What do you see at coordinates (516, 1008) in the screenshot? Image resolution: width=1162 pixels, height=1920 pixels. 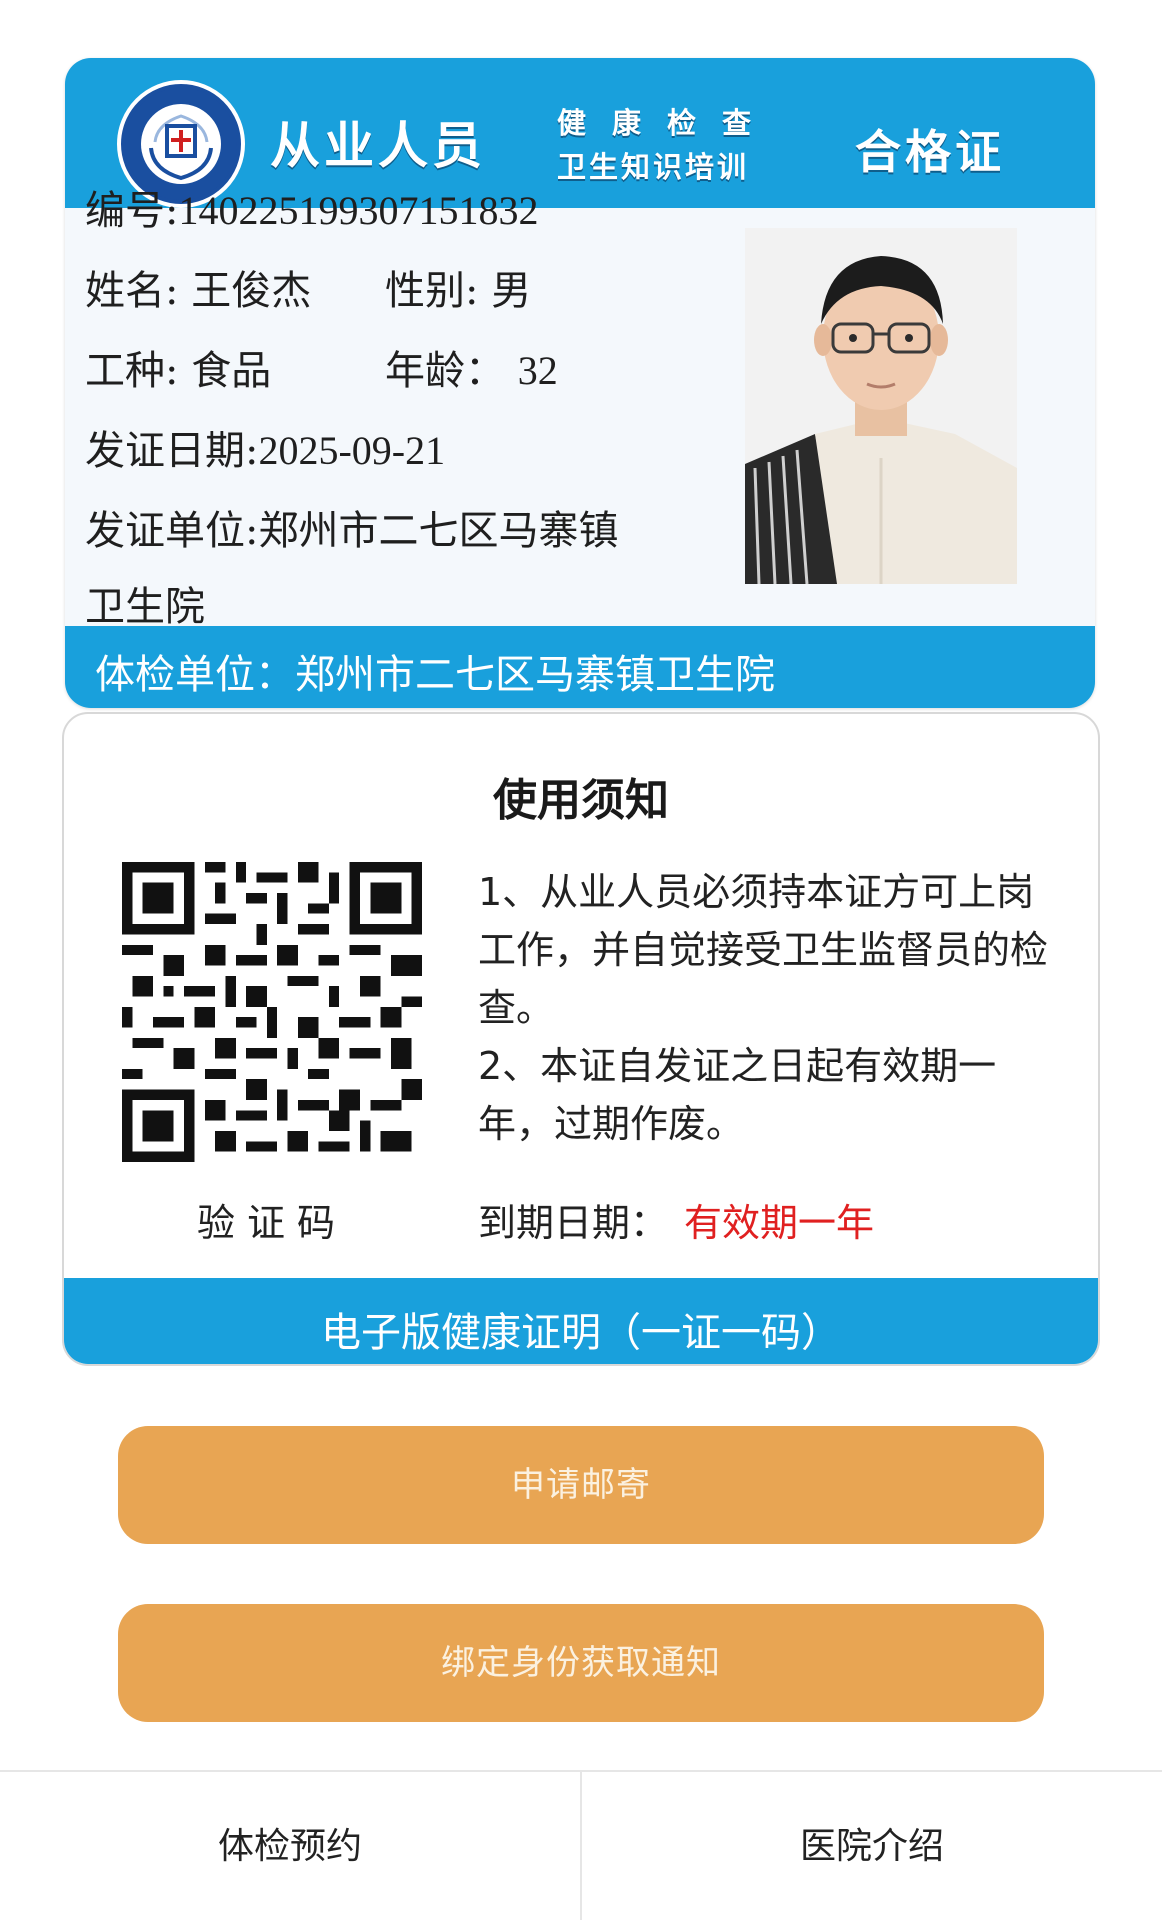 I see `rule-line: 查。` at bounding box center [516, 1008].